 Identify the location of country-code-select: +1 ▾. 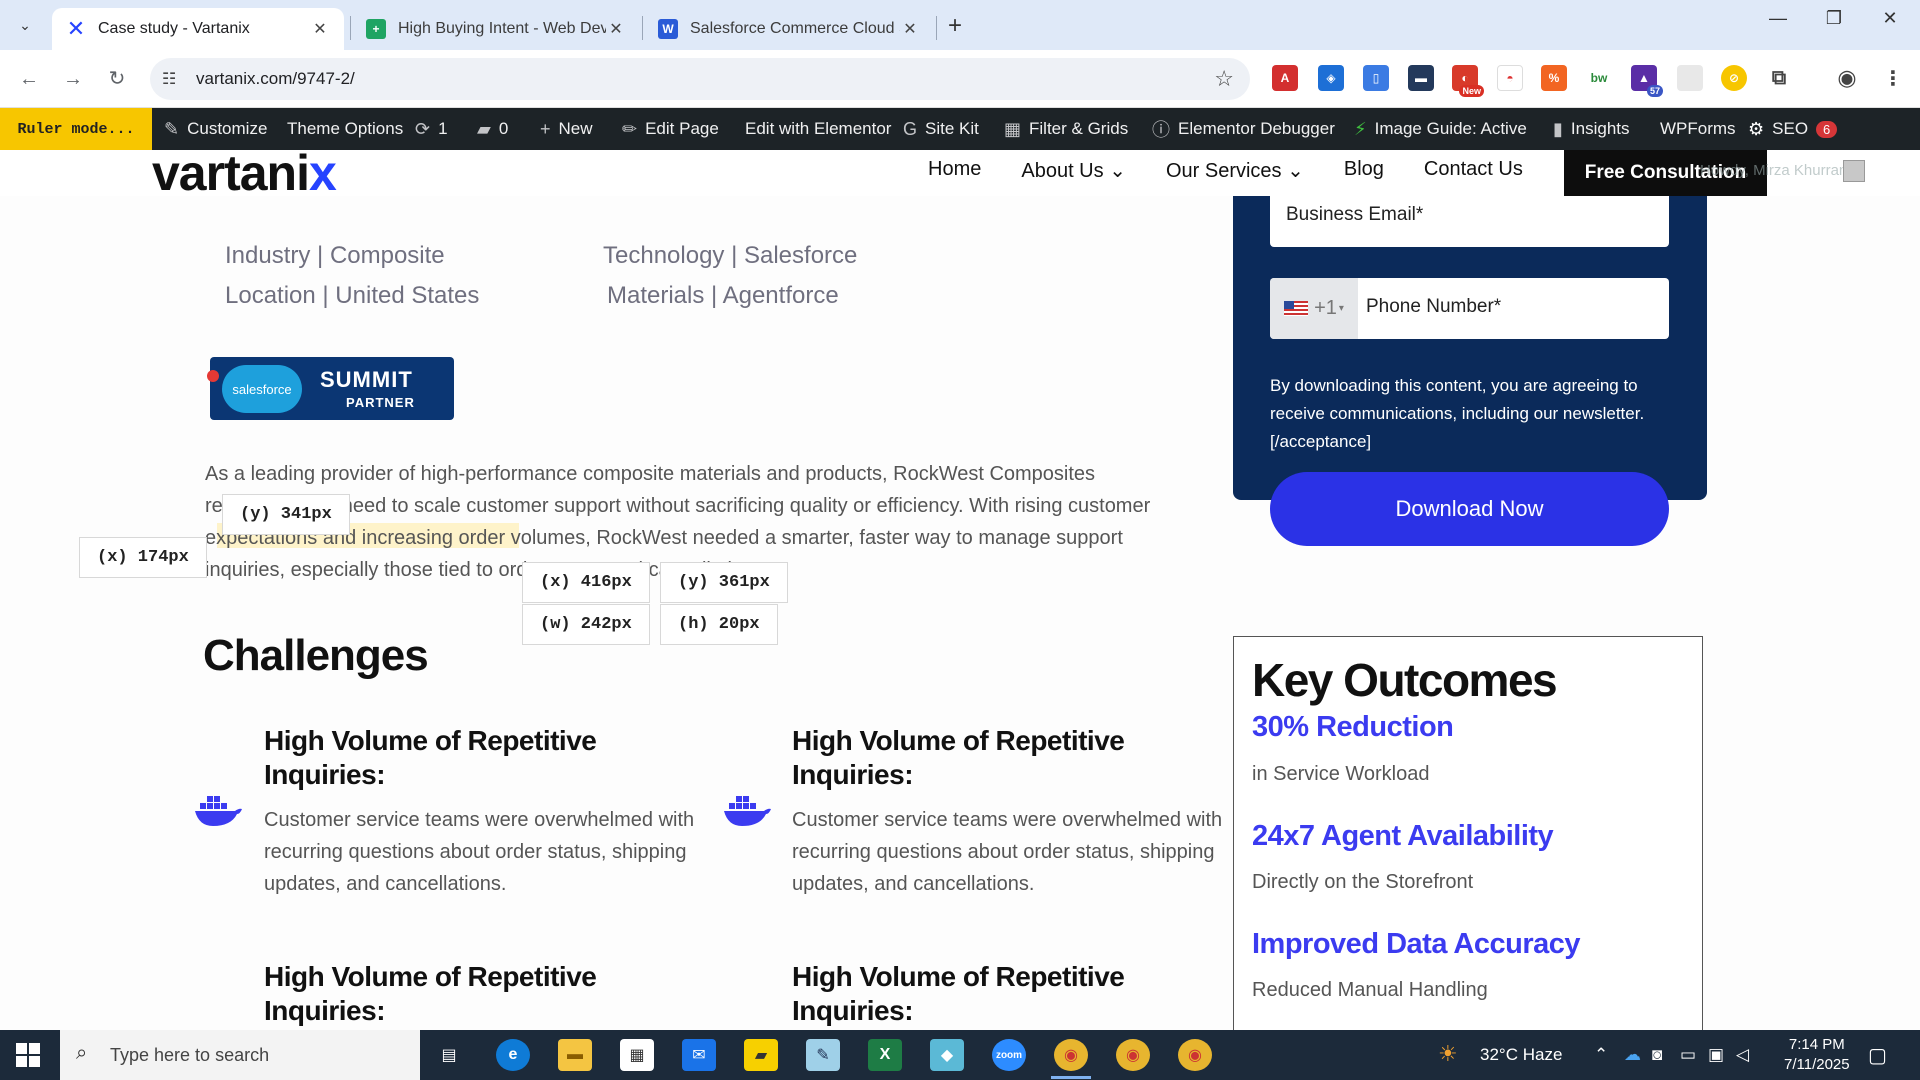
(1314, 308).